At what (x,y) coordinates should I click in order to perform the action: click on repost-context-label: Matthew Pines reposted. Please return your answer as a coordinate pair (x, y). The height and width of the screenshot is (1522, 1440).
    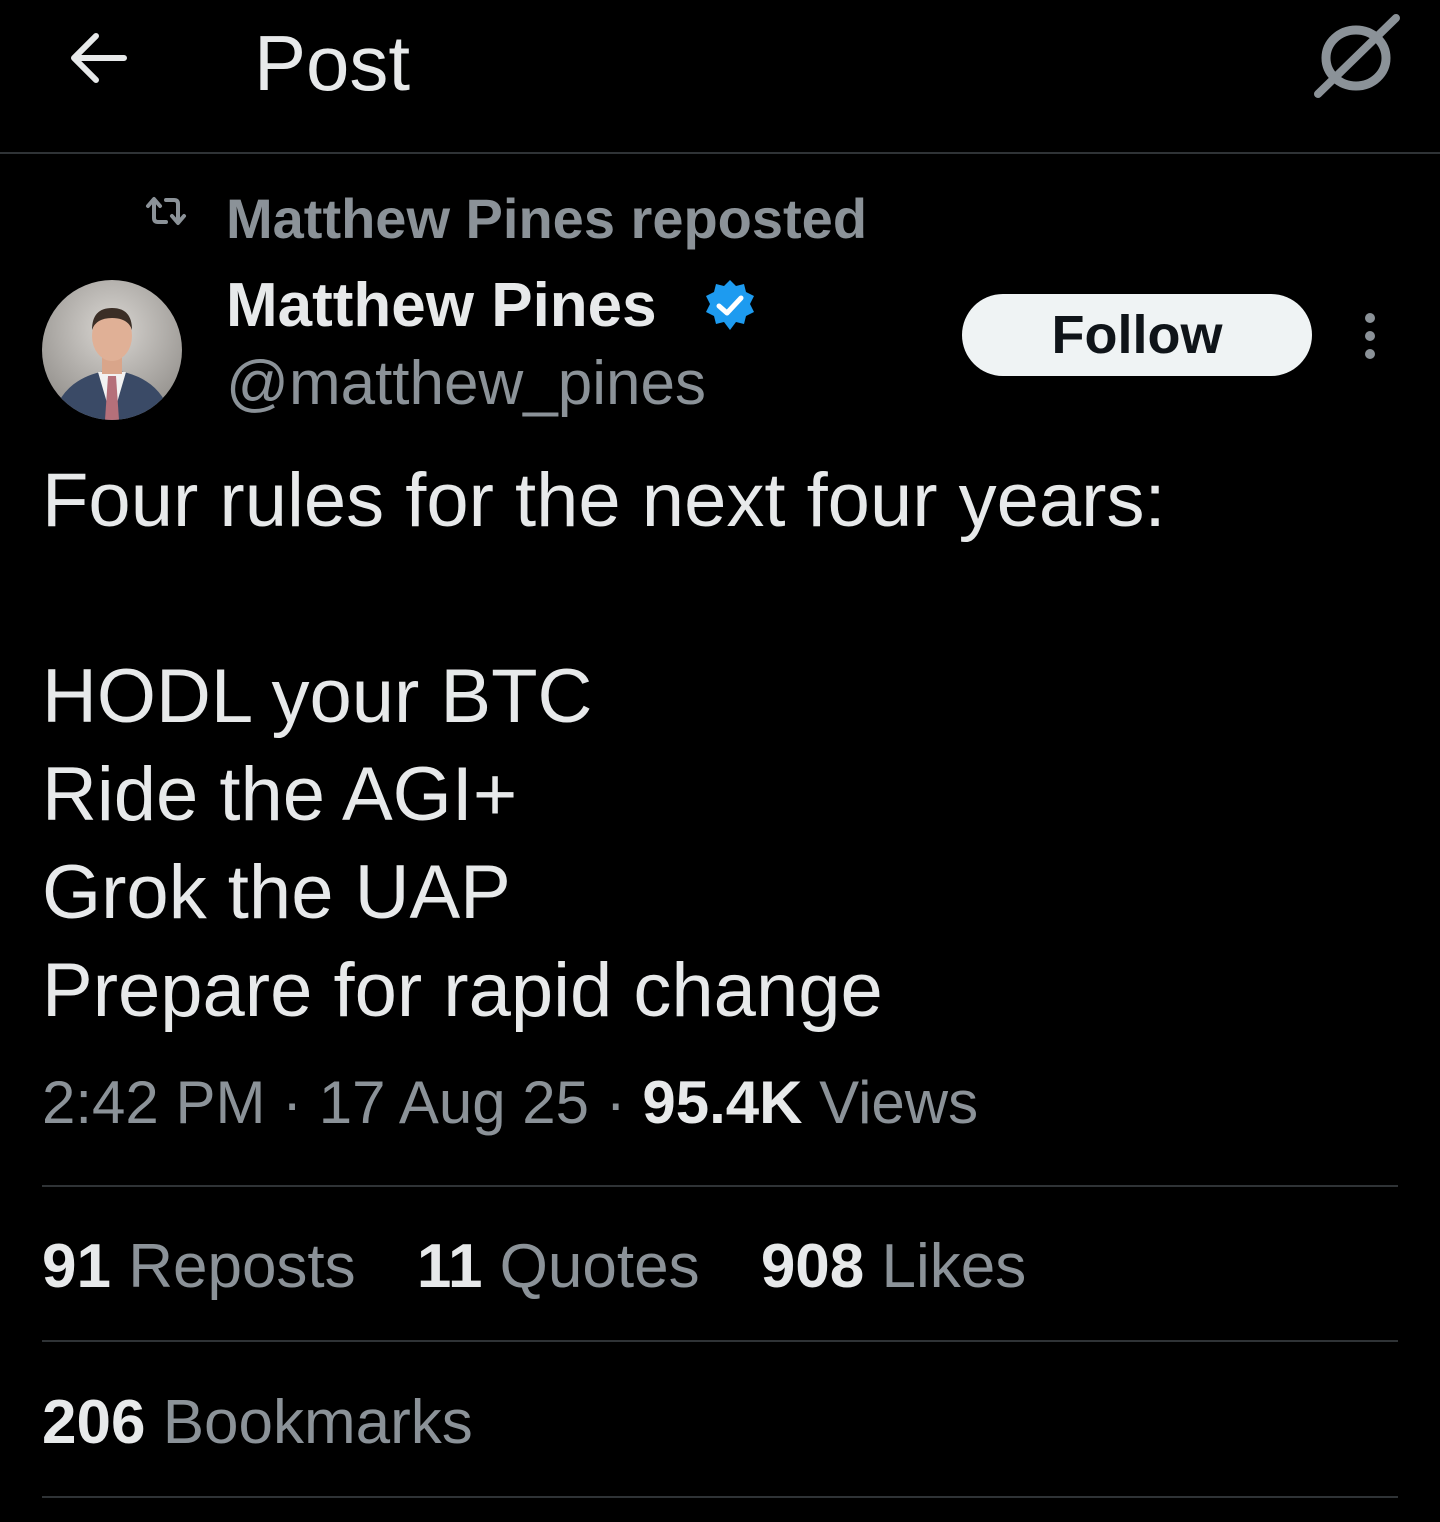
    Looking at the image, I should click on (546, 219).